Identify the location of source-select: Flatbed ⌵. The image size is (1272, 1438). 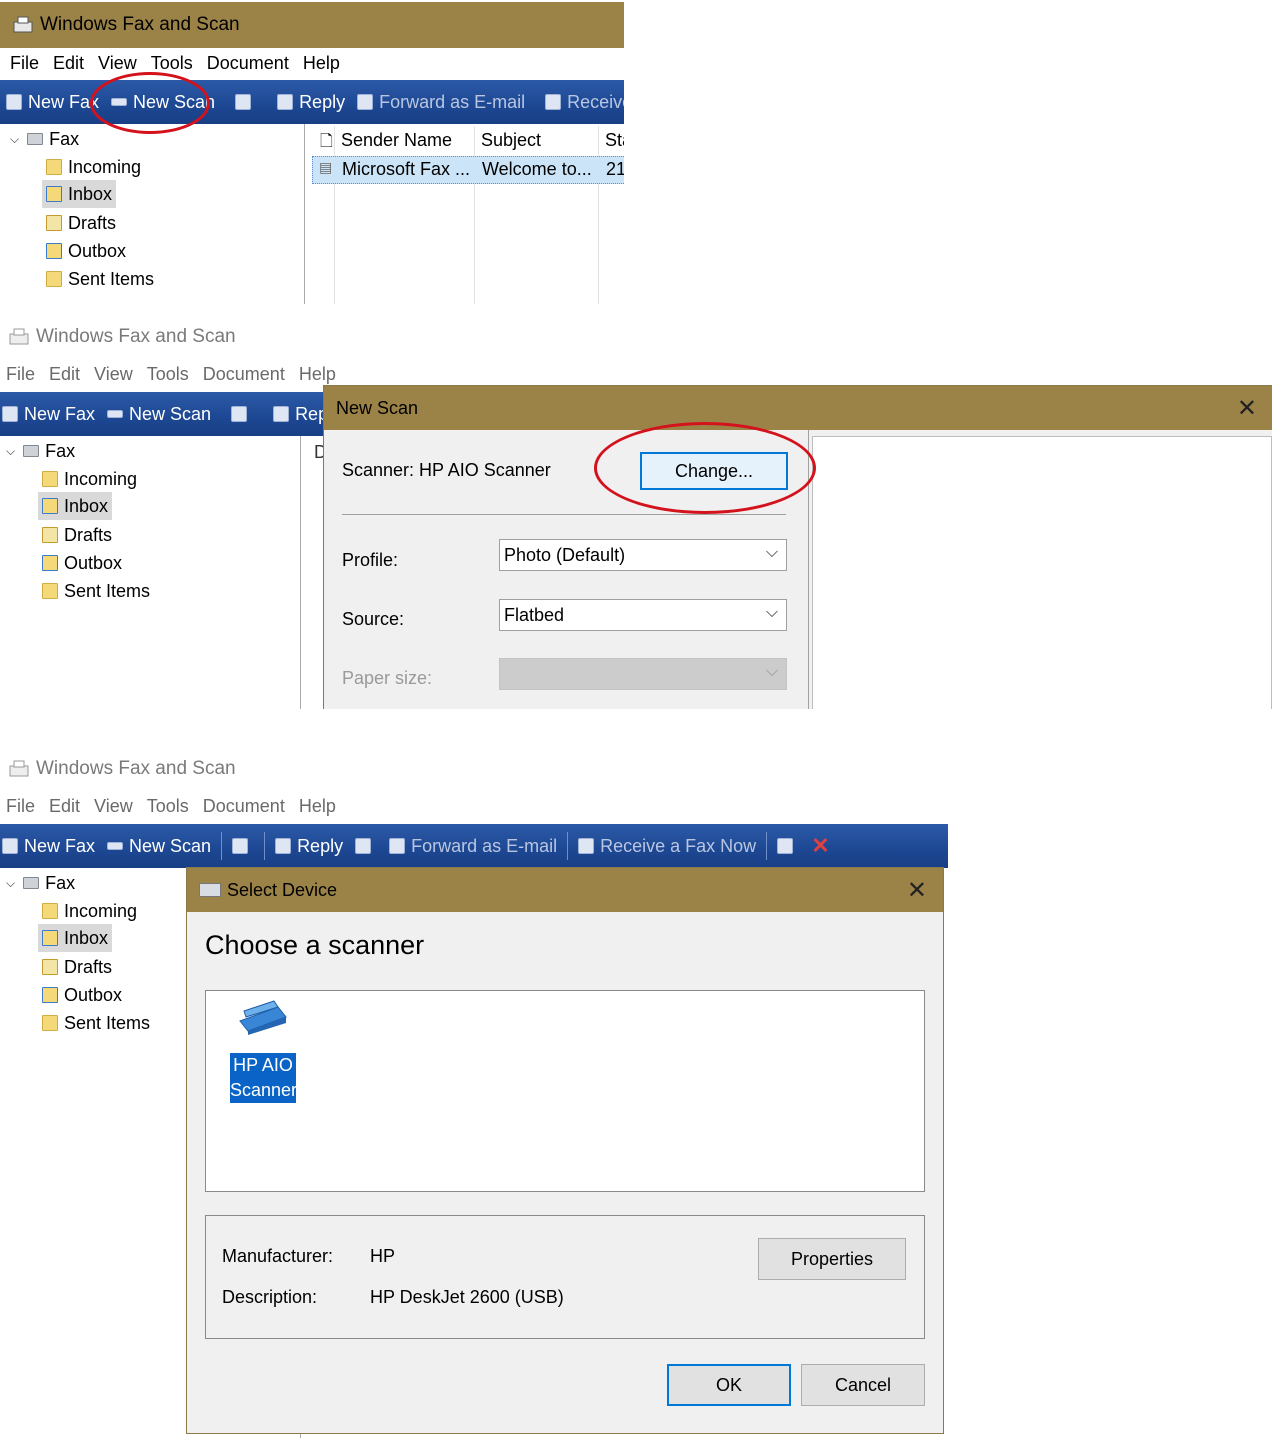
(643, 615).